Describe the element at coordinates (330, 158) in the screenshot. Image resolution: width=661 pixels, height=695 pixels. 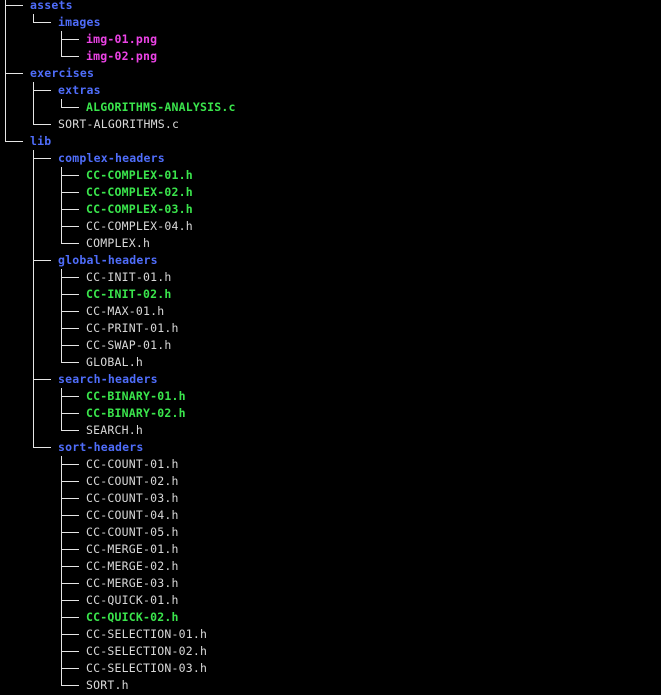
I see `tree-row: complex-headers` at that location.